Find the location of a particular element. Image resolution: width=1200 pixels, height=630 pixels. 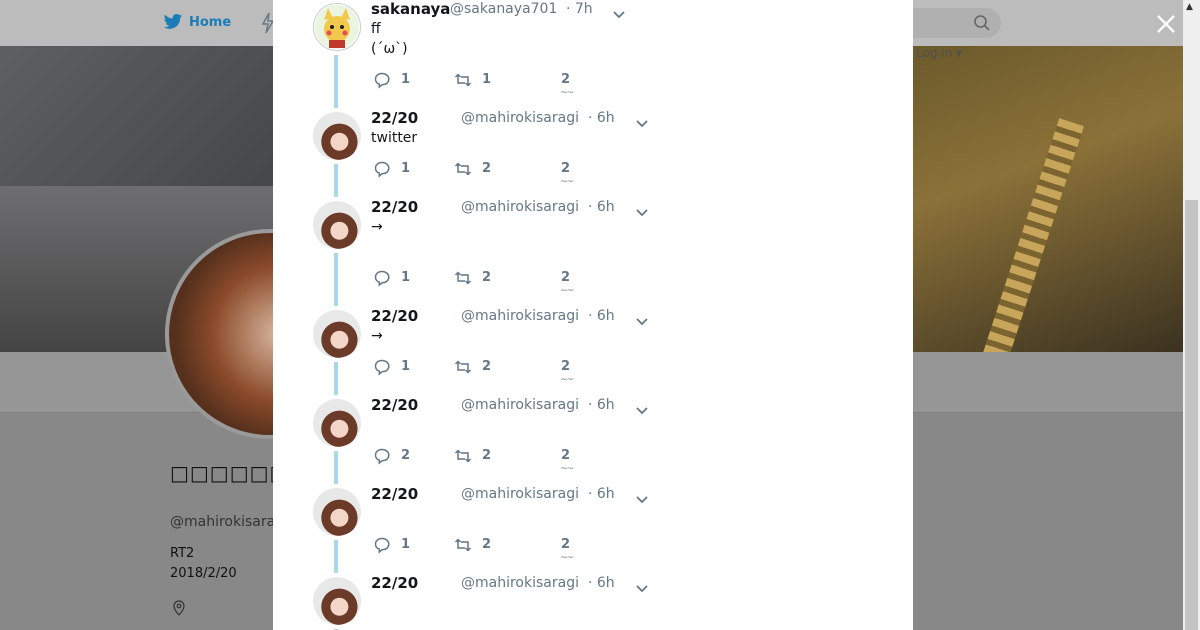

home-nav-label: Home is located at coordinates (210, 22).